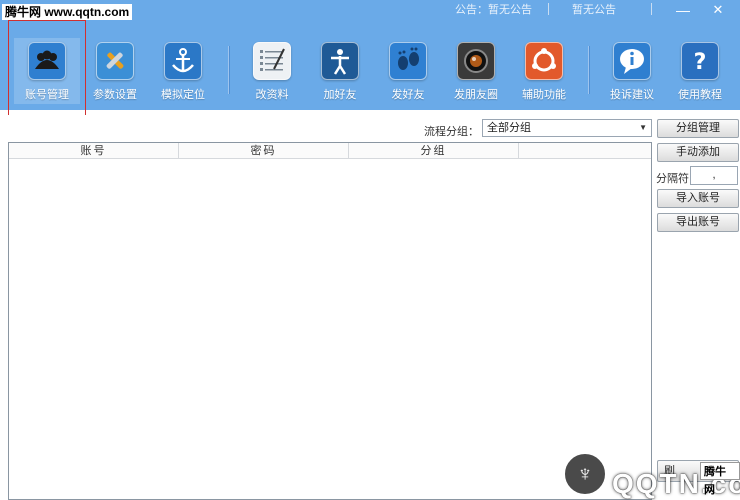 The height and width of the screenshot is (500, 740). Describe the element at coordinates (408, 95) in the screenshot. I see `toolbar-label: 发好友` at that location.